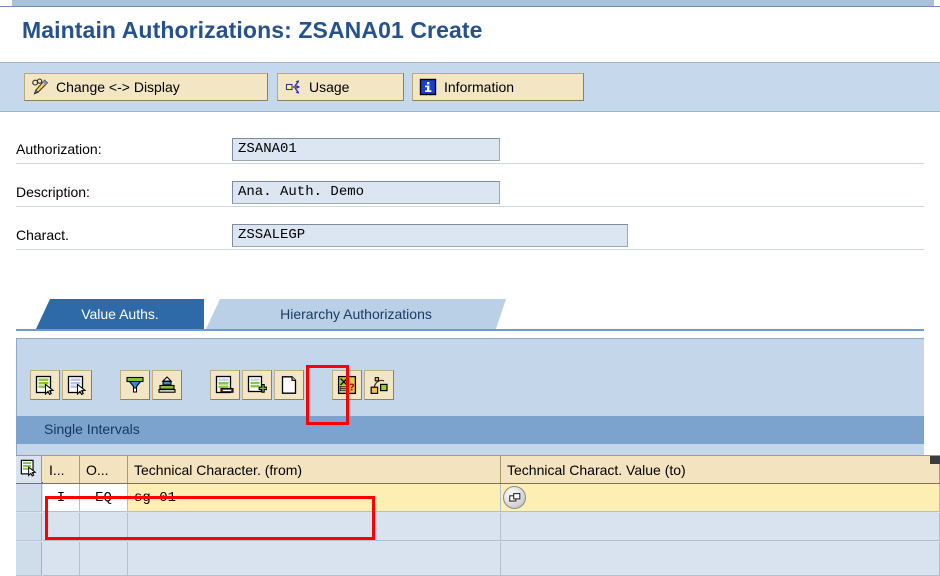 This screenshot has width=940, height=576. I want to click on sort-button, so click(167, 385).